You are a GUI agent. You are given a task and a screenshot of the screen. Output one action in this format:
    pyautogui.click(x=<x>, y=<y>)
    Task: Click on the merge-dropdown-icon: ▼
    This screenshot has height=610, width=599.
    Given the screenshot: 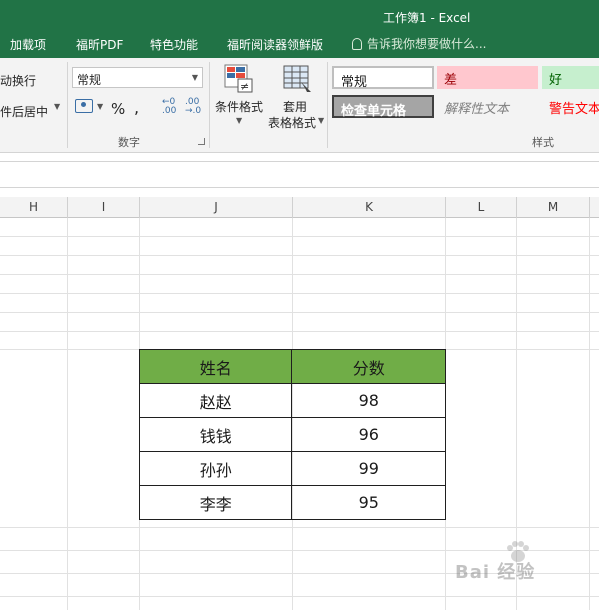 What is the action you would take?
    pyautogui.click(x=57, y=106)
    